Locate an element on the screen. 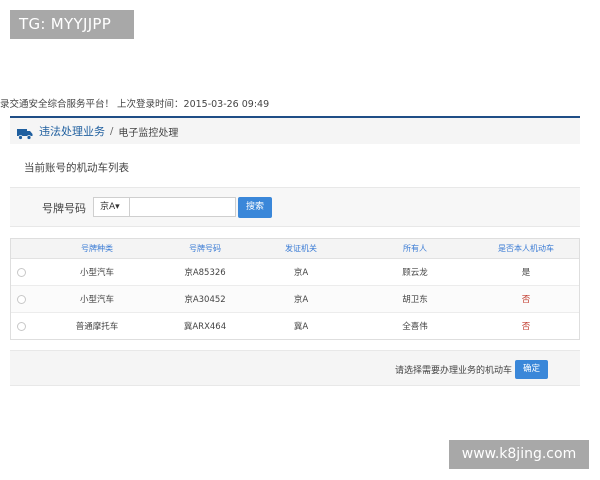  cell-own-vehicle: 是 is located at coordinates (526, 273).